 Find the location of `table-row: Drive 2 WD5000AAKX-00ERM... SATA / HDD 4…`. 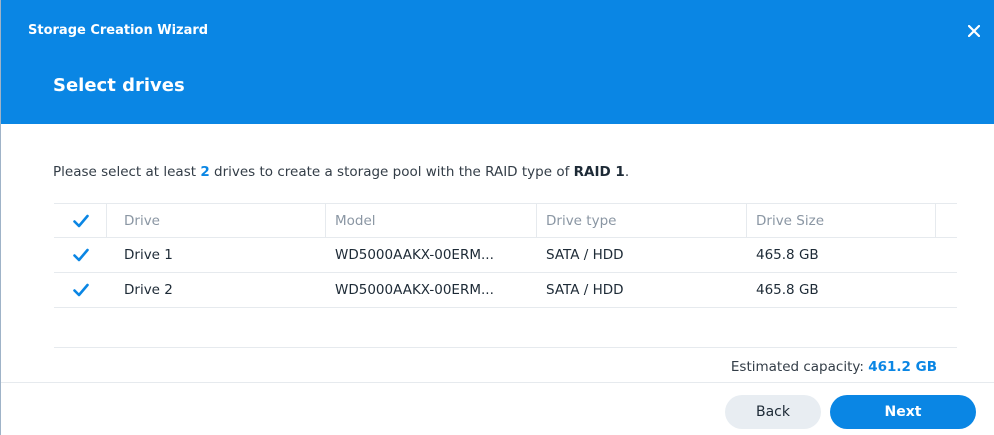

table-row: Drive 2 WD5000AAKX-00ERM... SATA / HDD 4… is located at coordinates (505, 290).